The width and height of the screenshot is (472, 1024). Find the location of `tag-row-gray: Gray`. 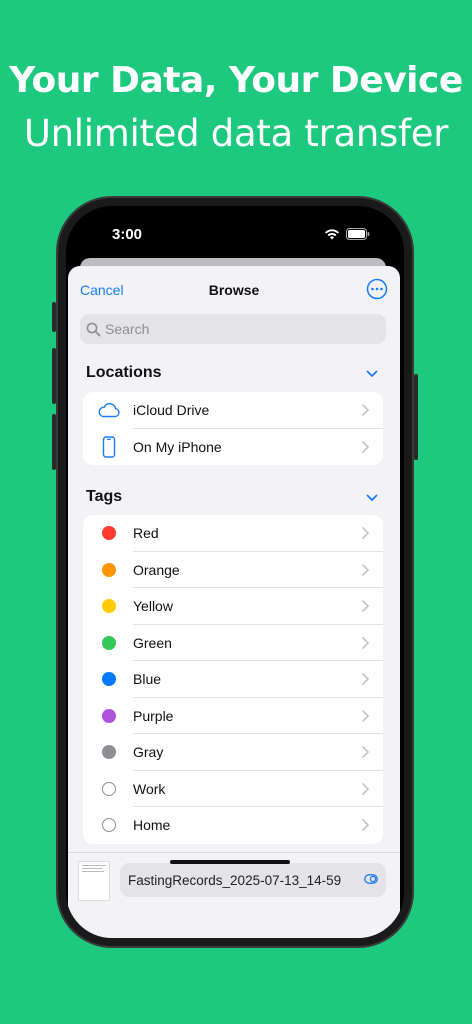

tag-row-gray: Gray is located at coordinates (233, 752).